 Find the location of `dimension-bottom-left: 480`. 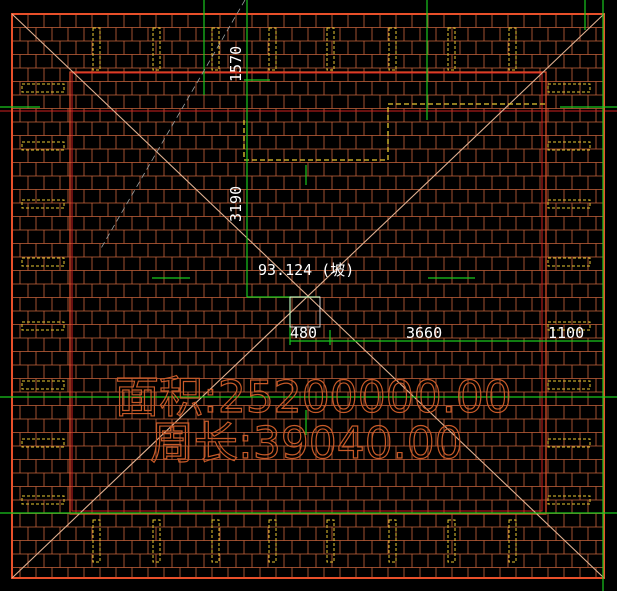

dimension-bottom-left: 480 is located at coordinates (303, 333).